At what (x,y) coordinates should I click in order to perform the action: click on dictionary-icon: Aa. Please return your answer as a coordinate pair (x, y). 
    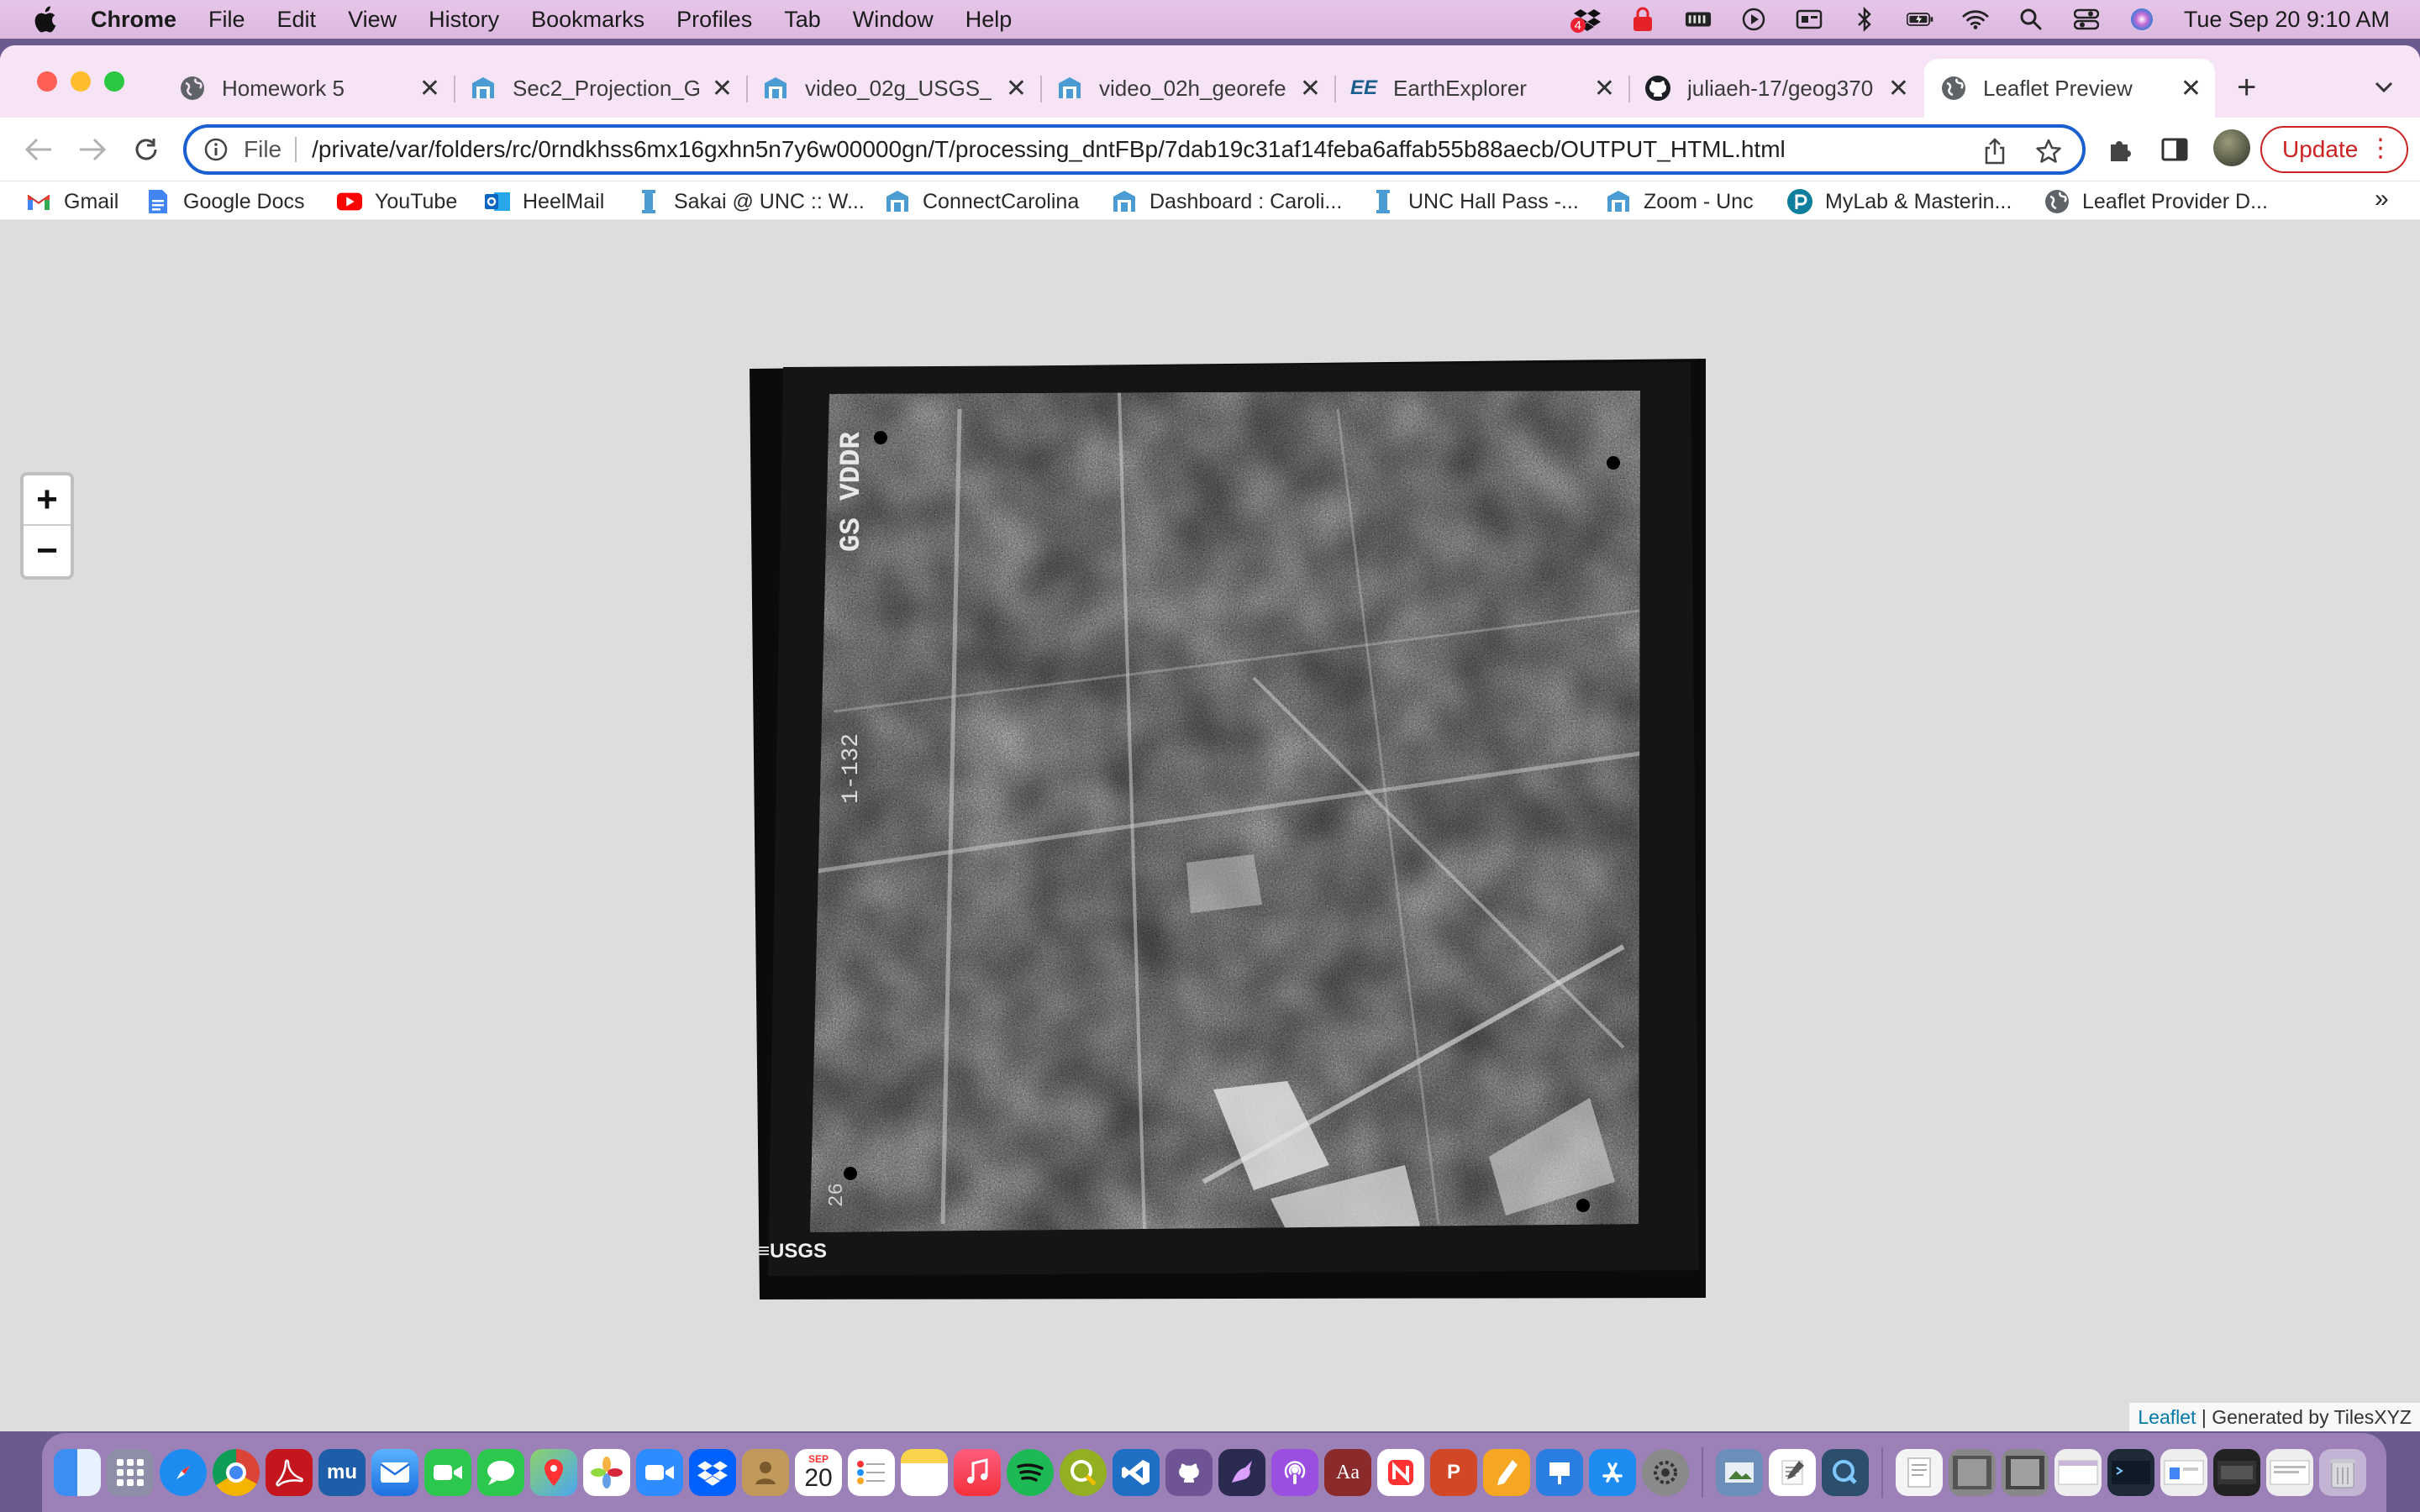
    Looking at the image, I should click on (1347, 1472).